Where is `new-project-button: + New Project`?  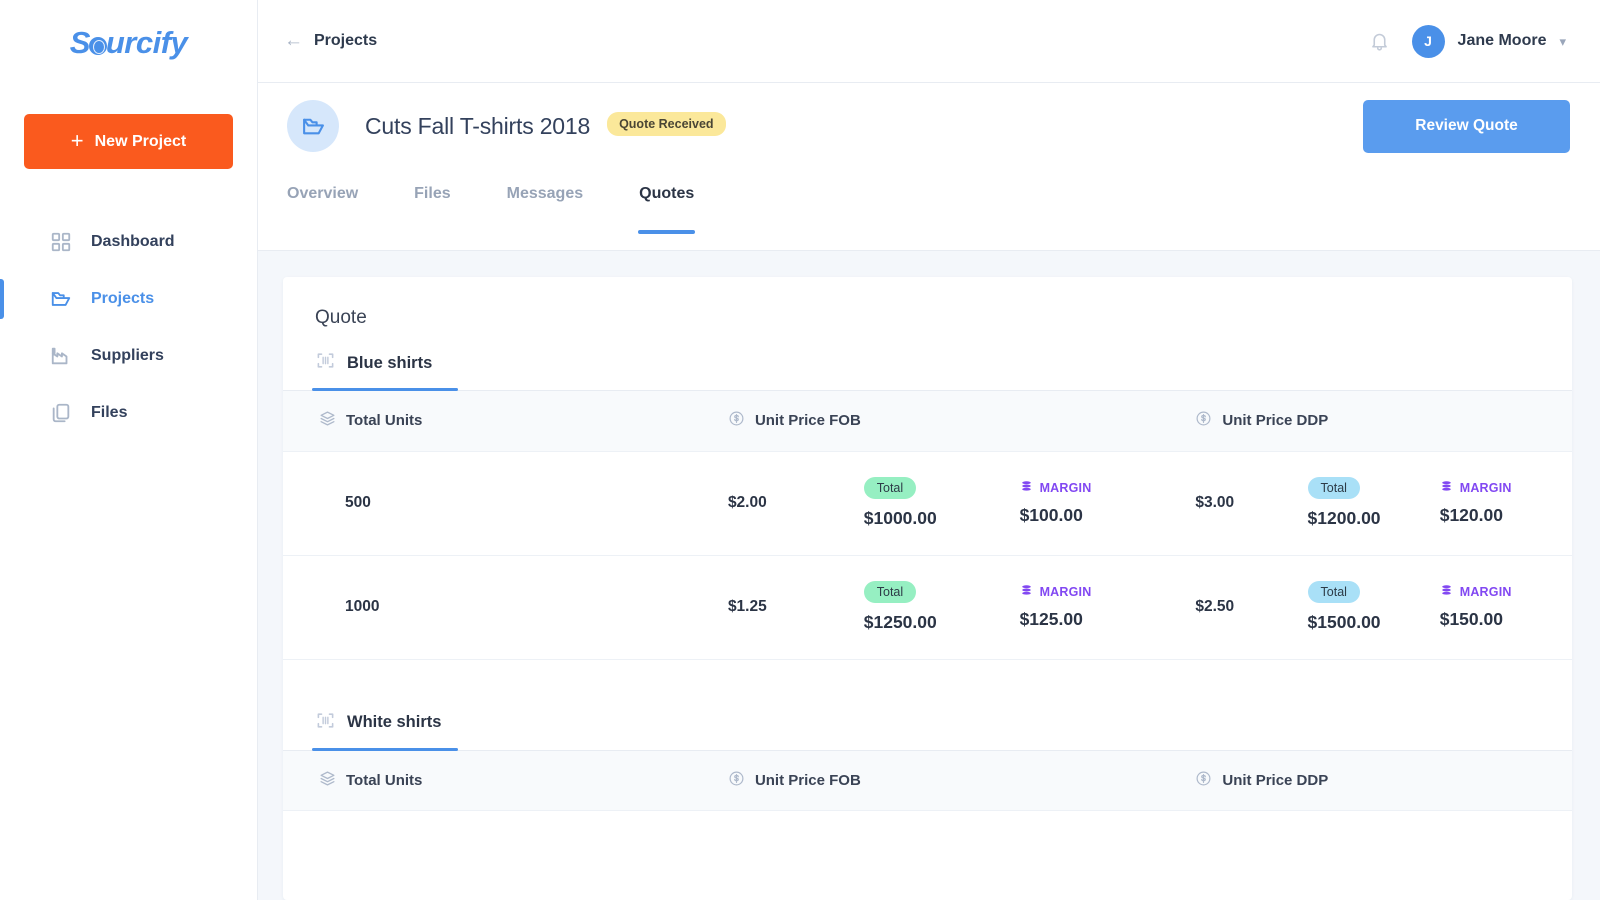 new-project-button: + New Project is located at coordinates (128, 141).